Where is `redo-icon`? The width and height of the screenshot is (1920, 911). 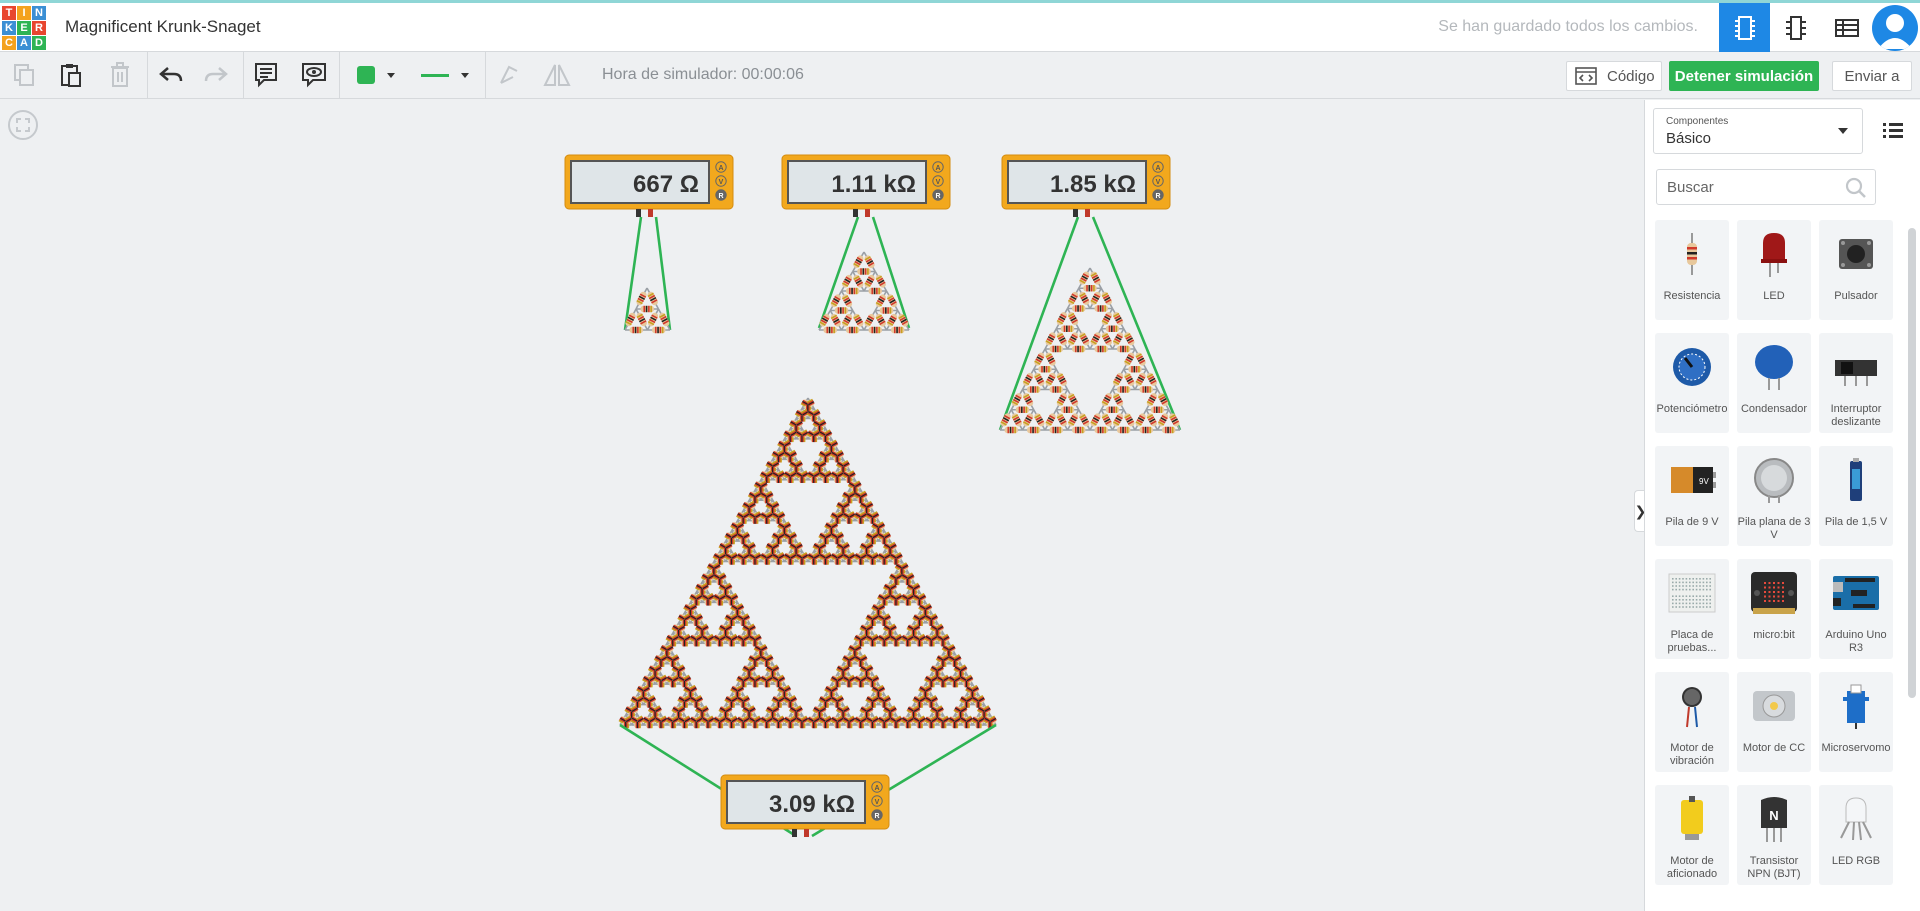
redo-icon is located at coordinates (216, 74).